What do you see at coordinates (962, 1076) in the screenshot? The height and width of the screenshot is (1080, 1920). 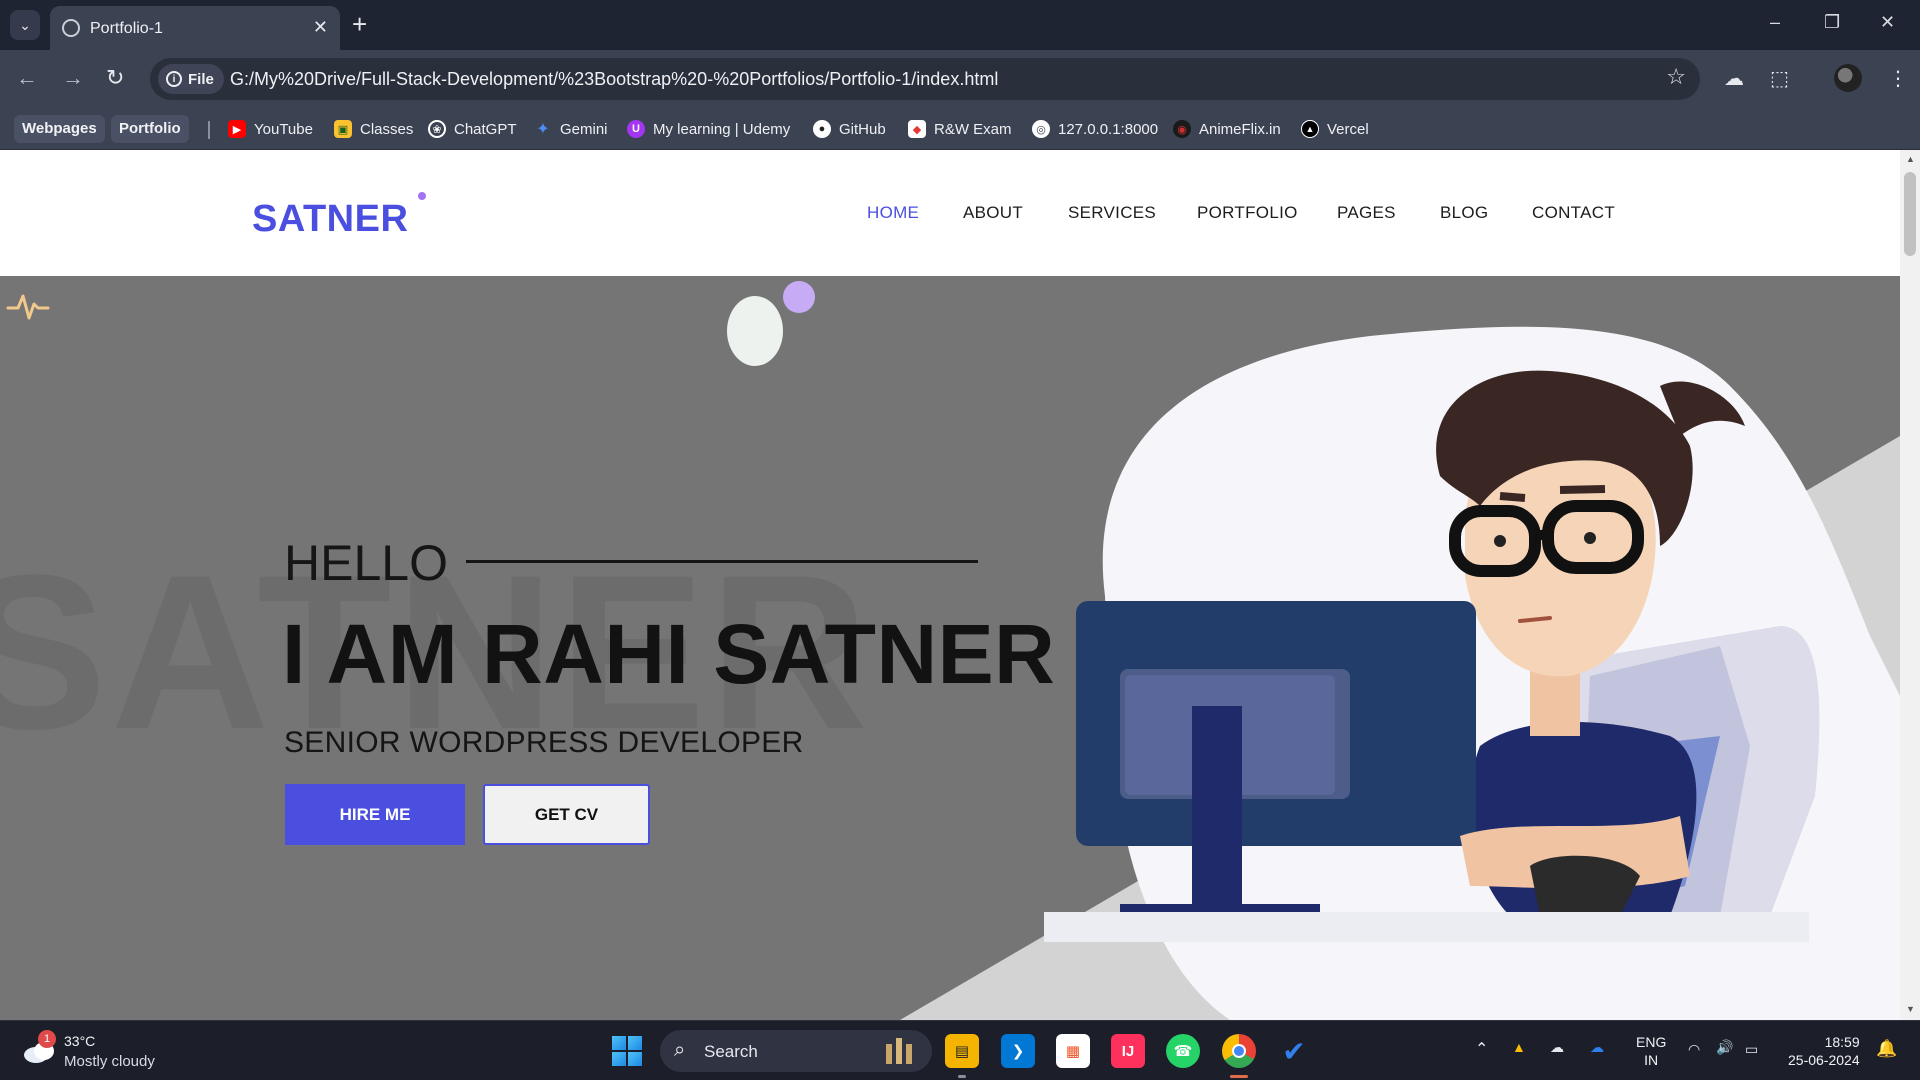 I see `running-indicator` at bounding box center [962, 1076].